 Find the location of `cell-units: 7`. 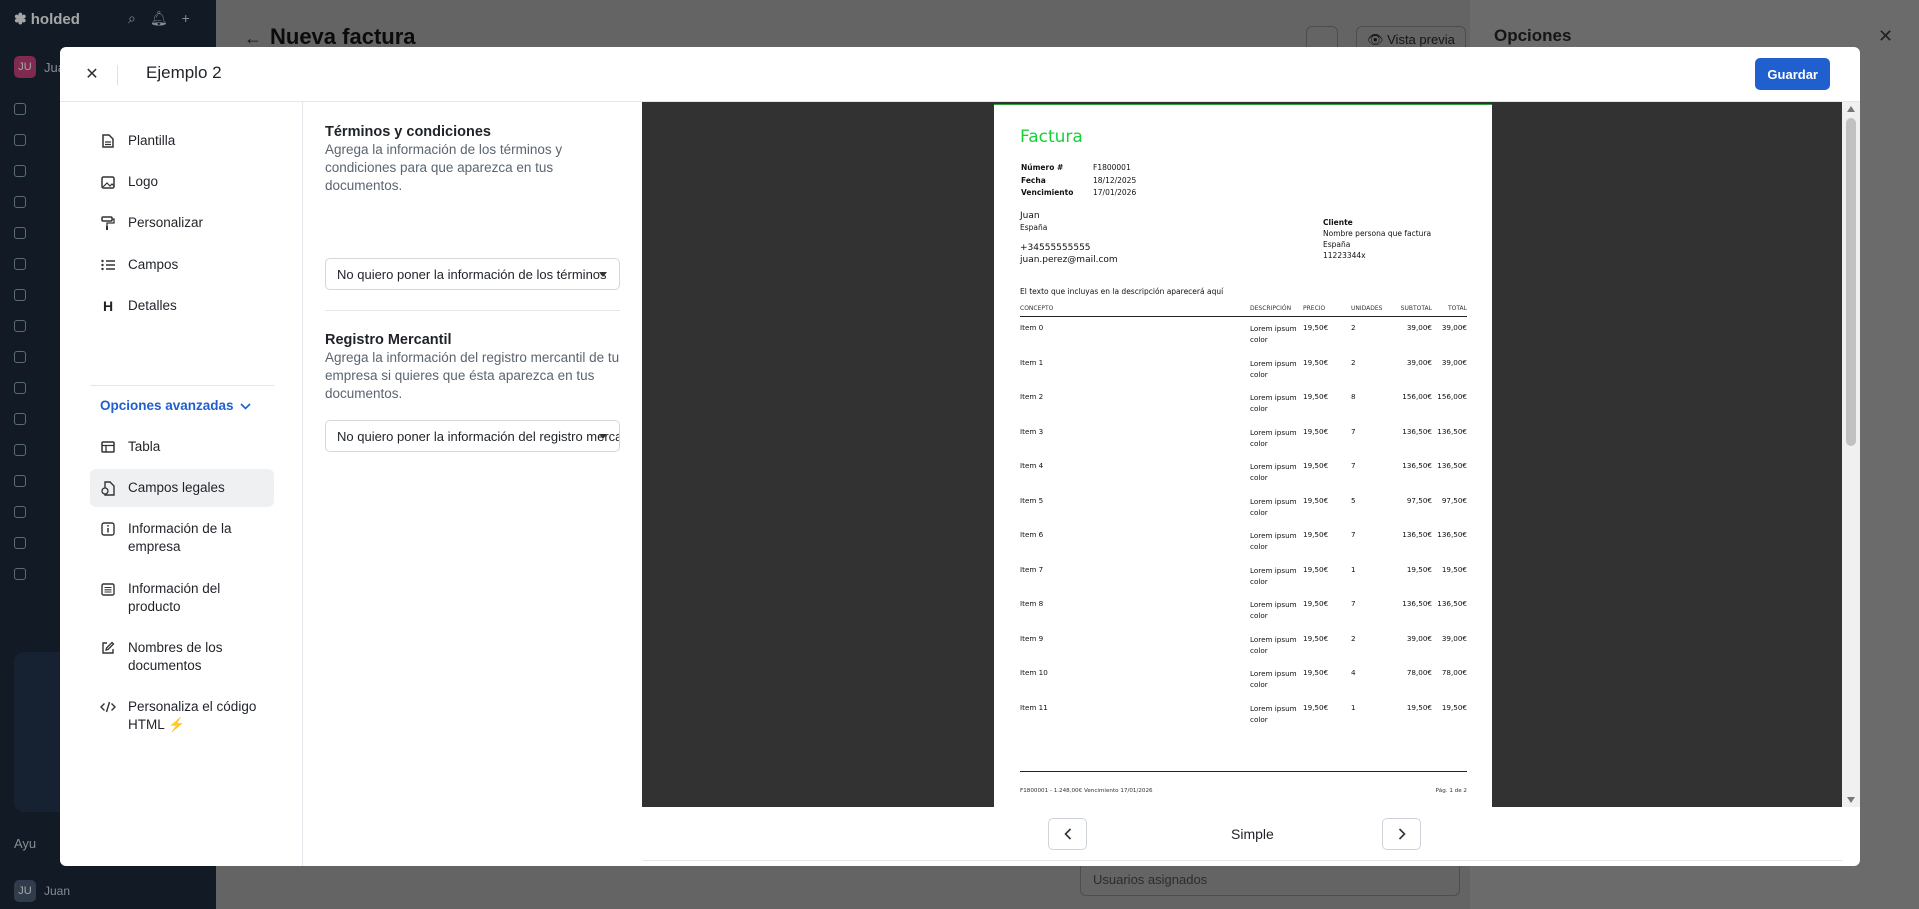

cell-units: 7 is located at coordinates (1353, 465).